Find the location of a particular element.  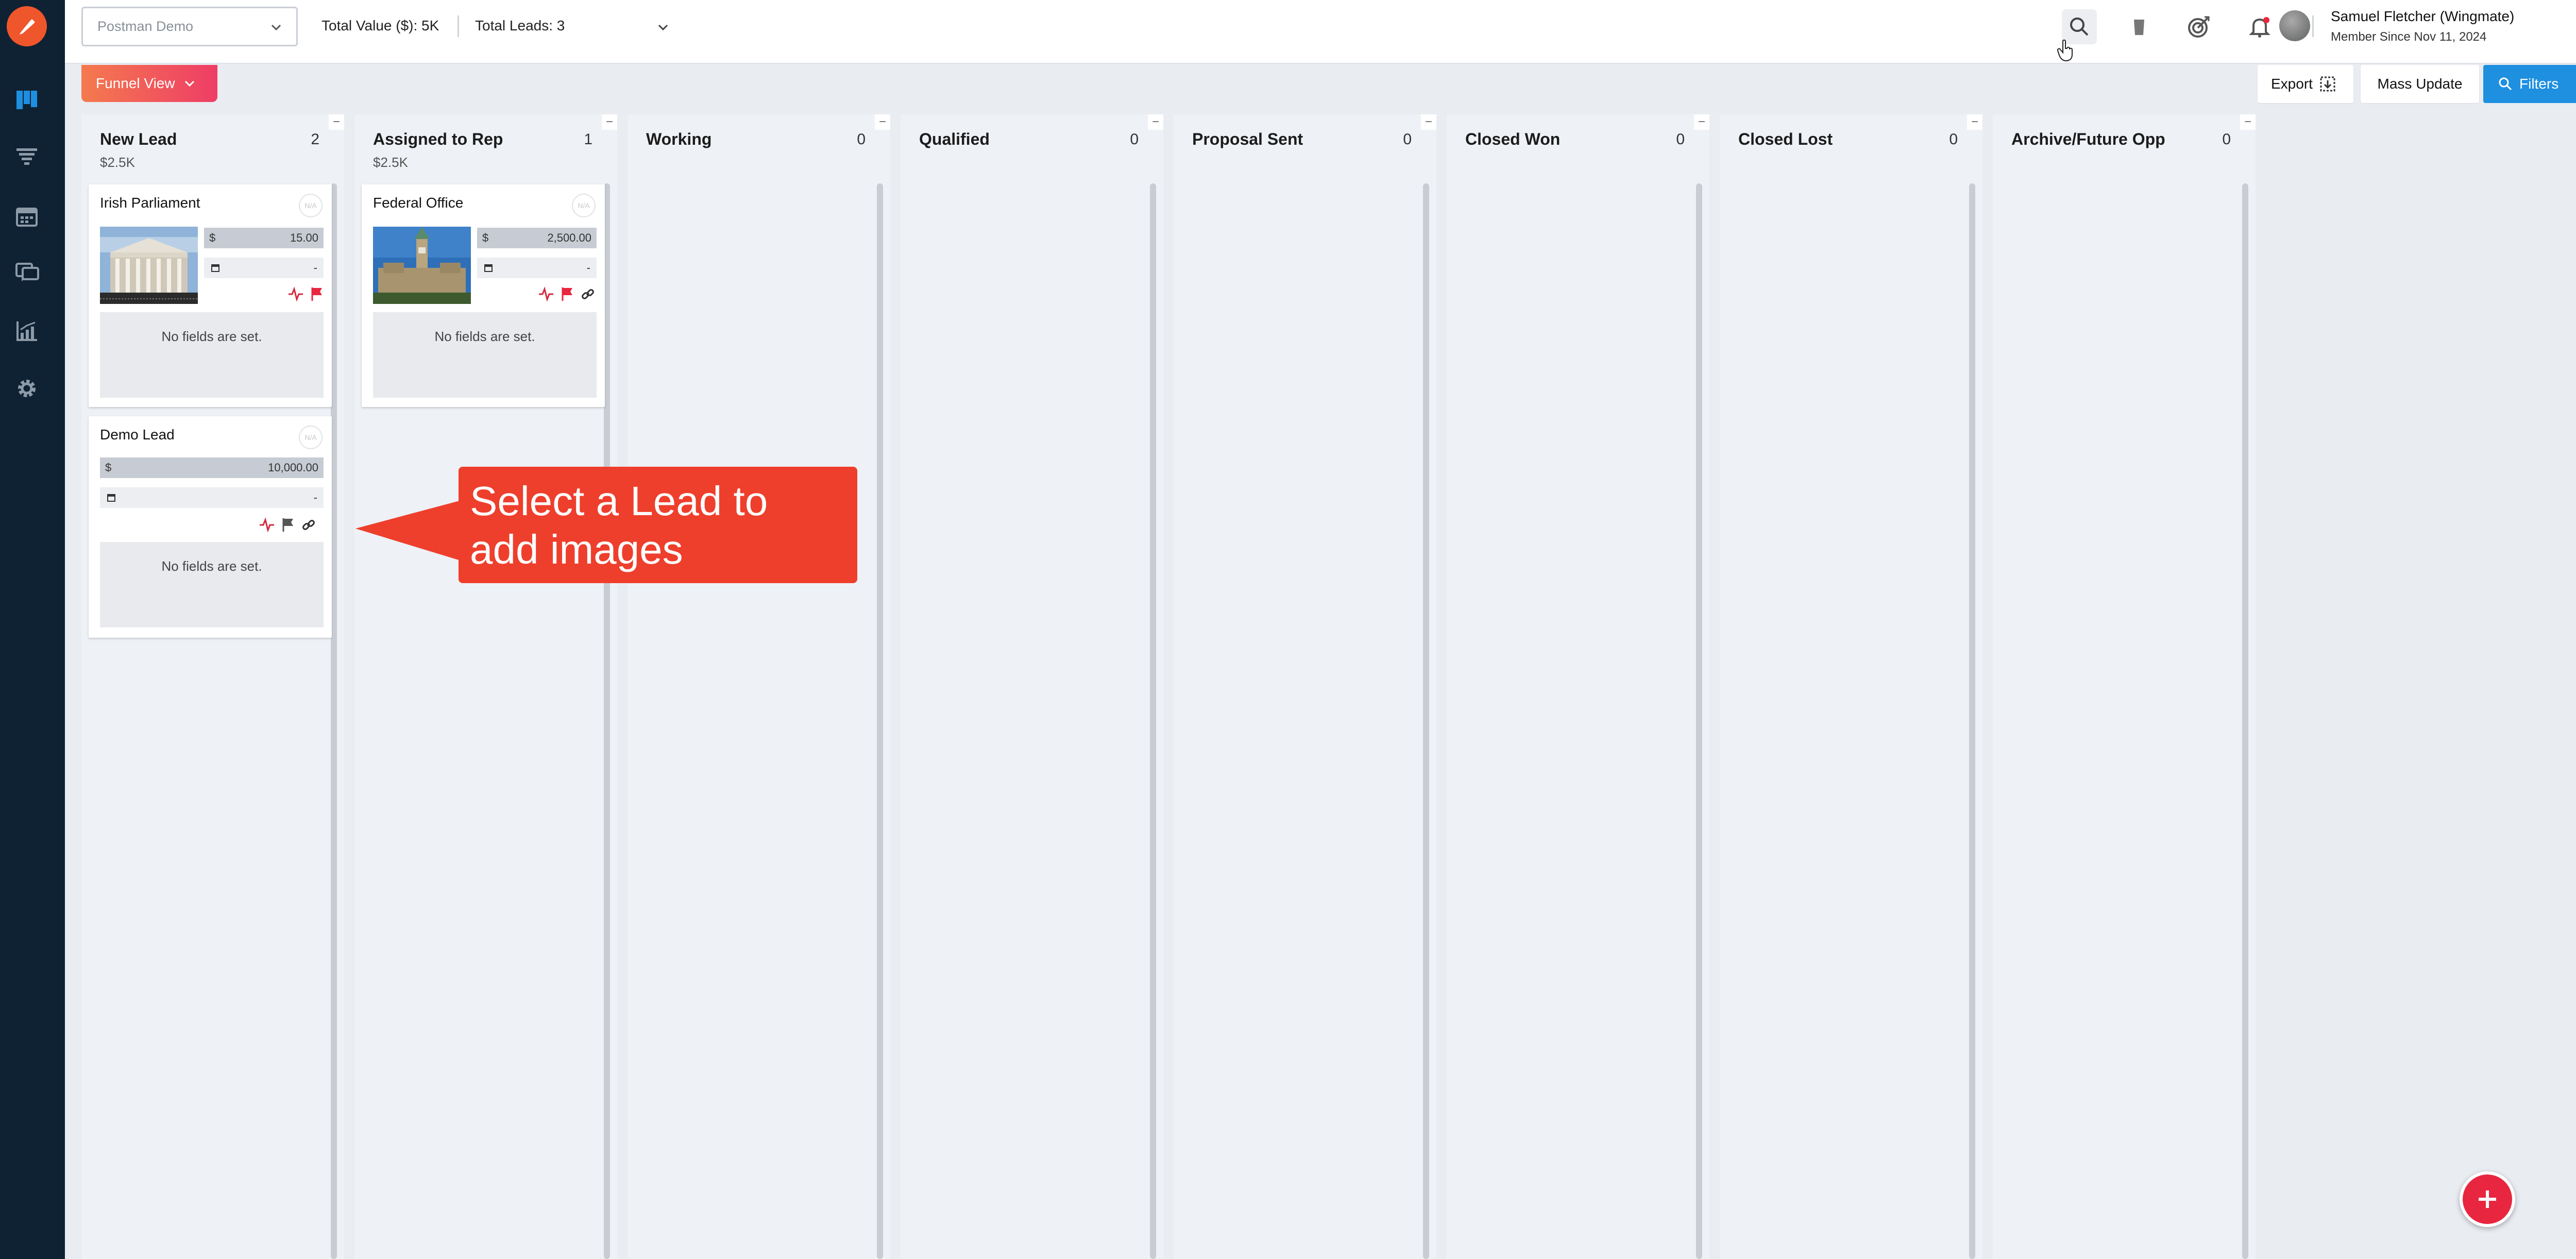

divider is located at coordinates (2313, 26).